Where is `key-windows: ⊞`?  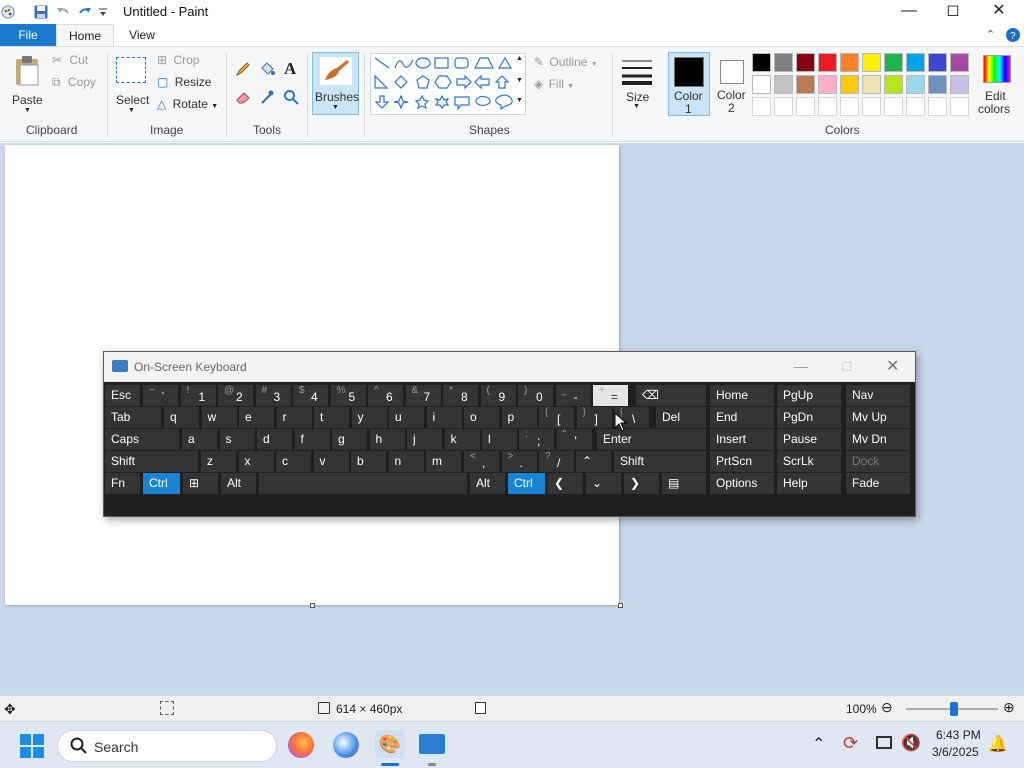
key-windows: ⊞ is located at coordinates (200, 483).